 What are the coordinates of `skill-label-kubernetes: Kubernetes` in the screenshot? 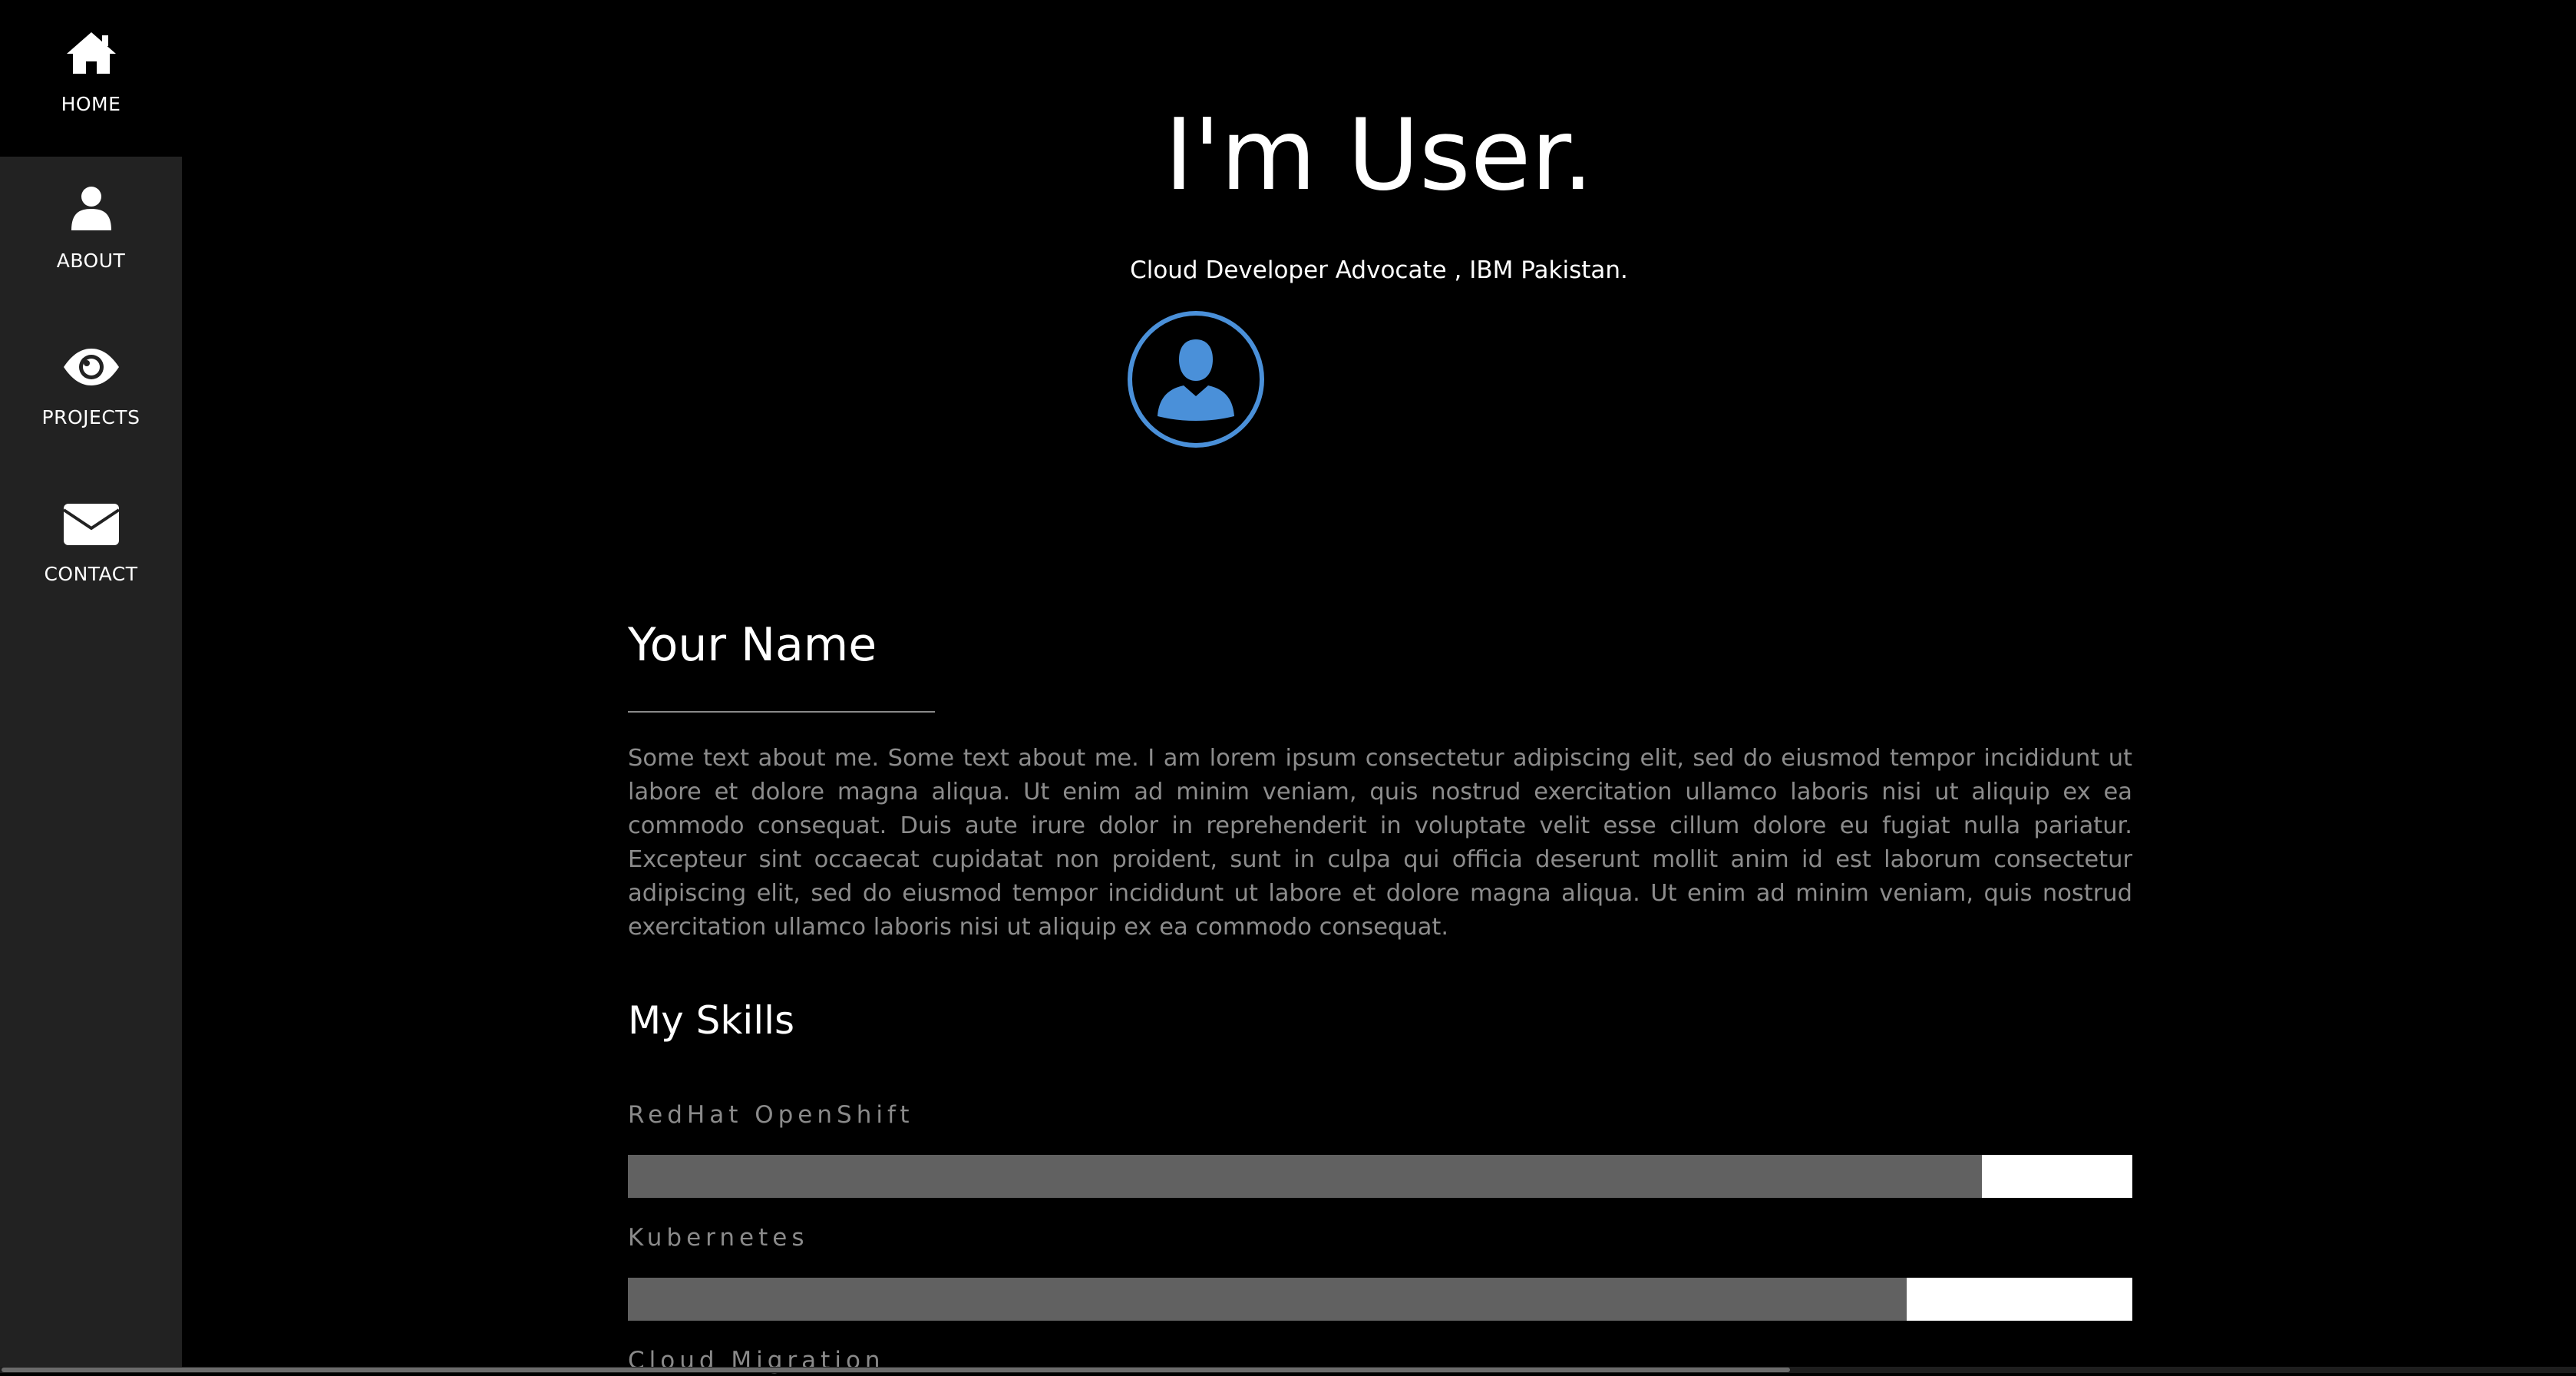 It's located at (718, 1238).